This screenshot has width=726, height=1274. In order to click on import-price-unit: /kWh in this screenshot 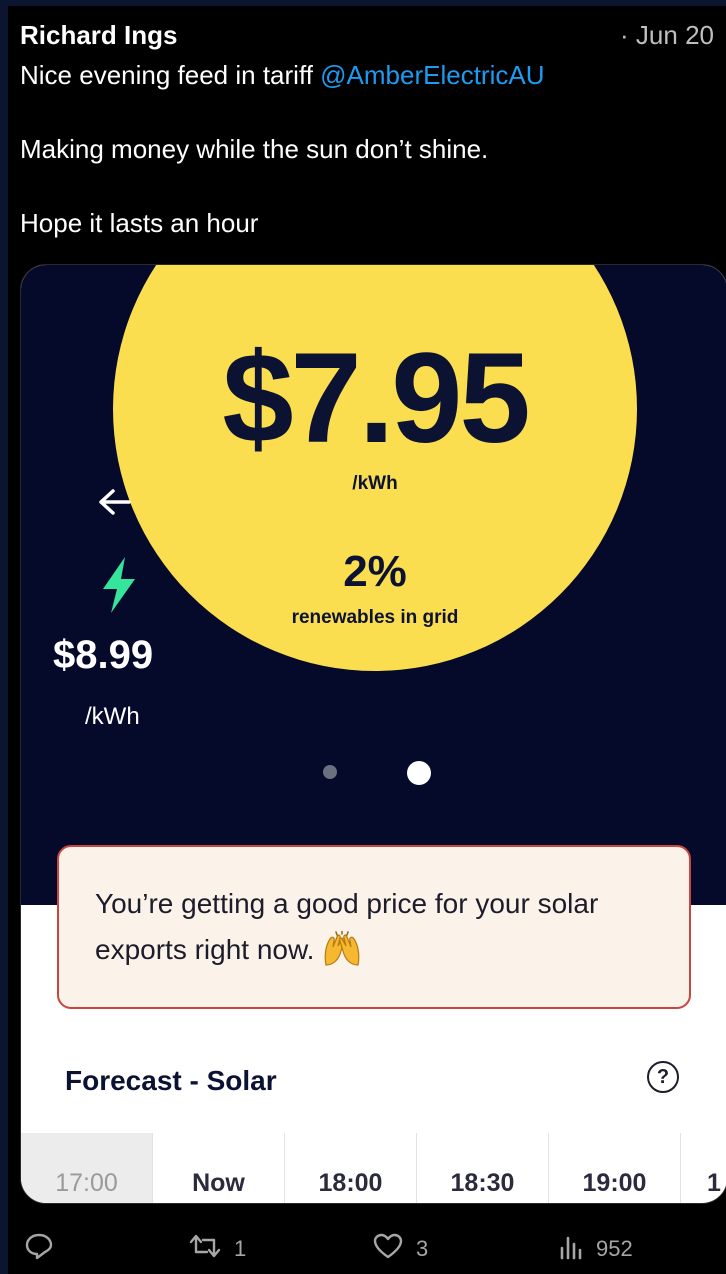, I will do `click(112, 716)`.